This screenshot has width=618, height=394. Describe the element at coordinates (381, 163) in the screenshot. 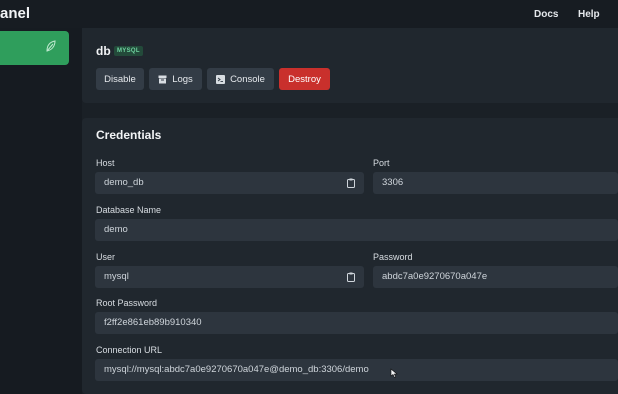

I see `port-label: Port` at that location.